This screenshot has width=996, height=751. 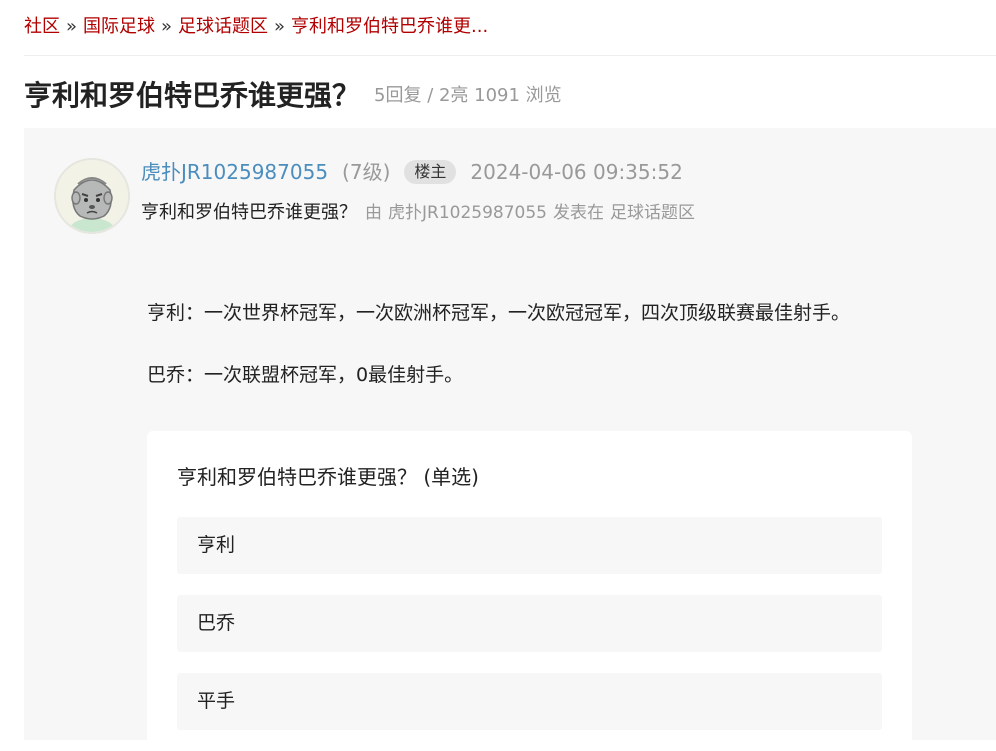 I want to click on content-paragraph: 巴乔：一次联盟杯冠军，0最佳射手。, so click(x=498, y=375).